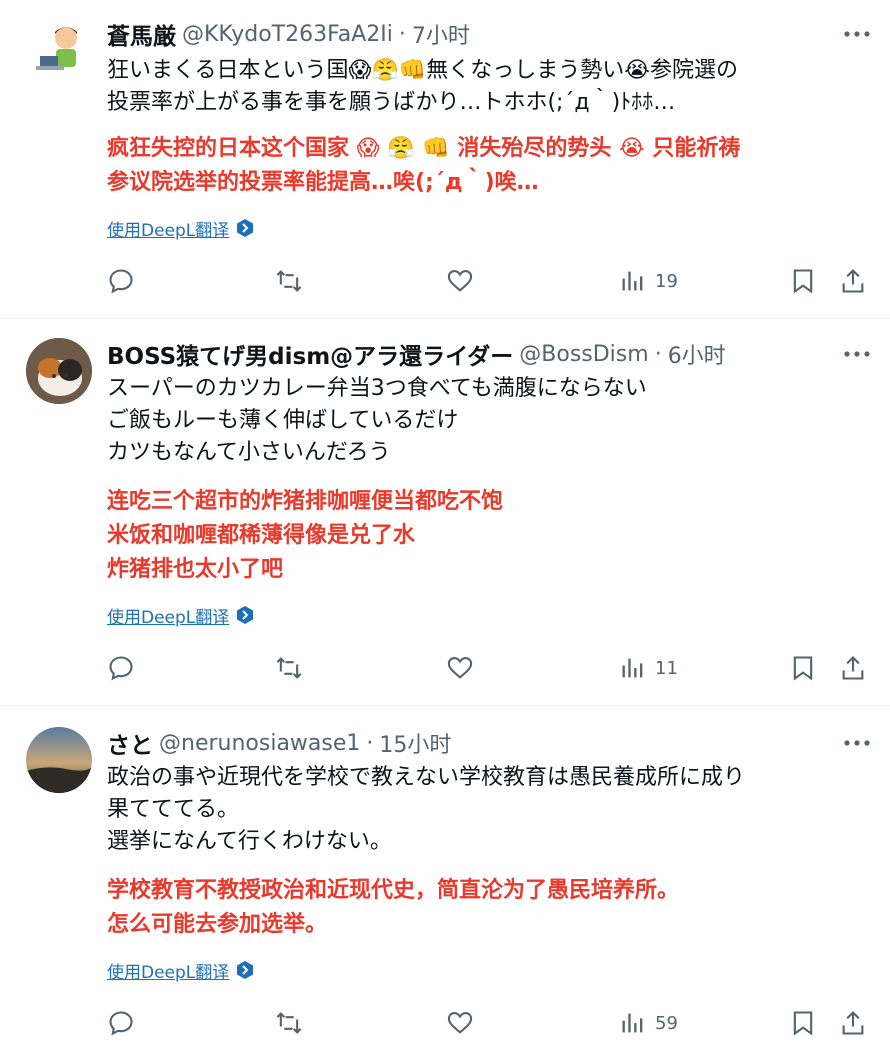 This screenshot has width=890, height=1048. Describe the element at coordinates (648, 1023) in the screenshot. I see `views-button: 59` at that location.